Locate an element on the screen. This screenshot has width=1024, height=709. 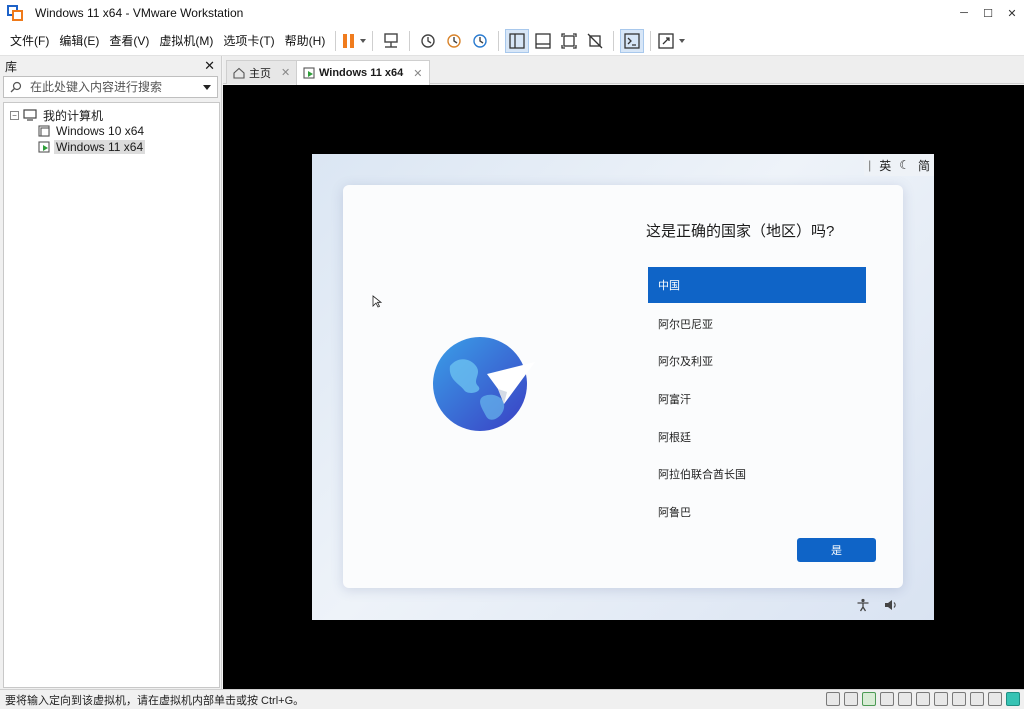
menu-file: 文件(F) is located at coordinates (29, 41).